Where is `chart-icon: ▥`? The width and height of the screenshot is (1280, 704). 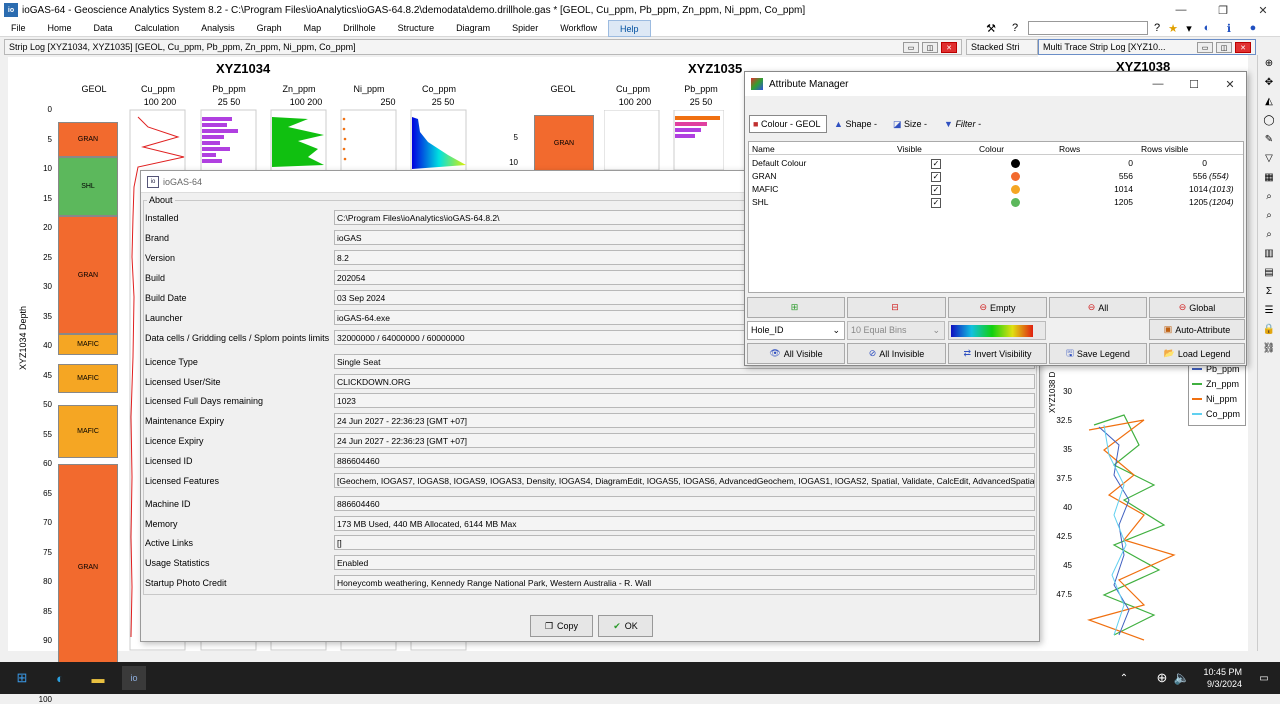
chart-icon: ▥ is located at coordinates (1269, 256).